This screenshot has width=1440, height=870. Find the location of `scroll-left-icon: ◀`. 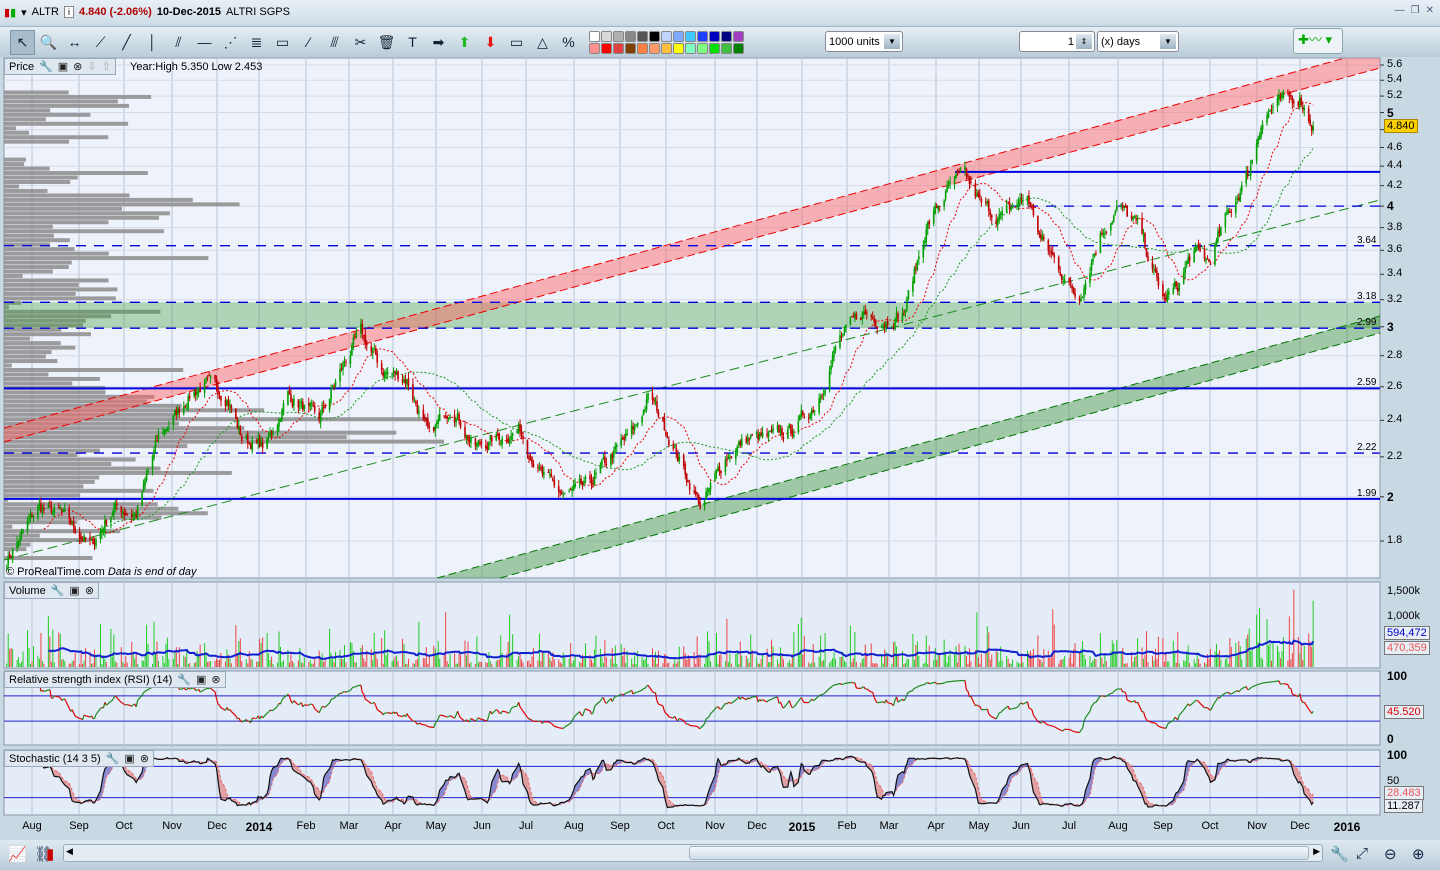

scroll-left-icon: ◀ is located at coordinates (69, 851).